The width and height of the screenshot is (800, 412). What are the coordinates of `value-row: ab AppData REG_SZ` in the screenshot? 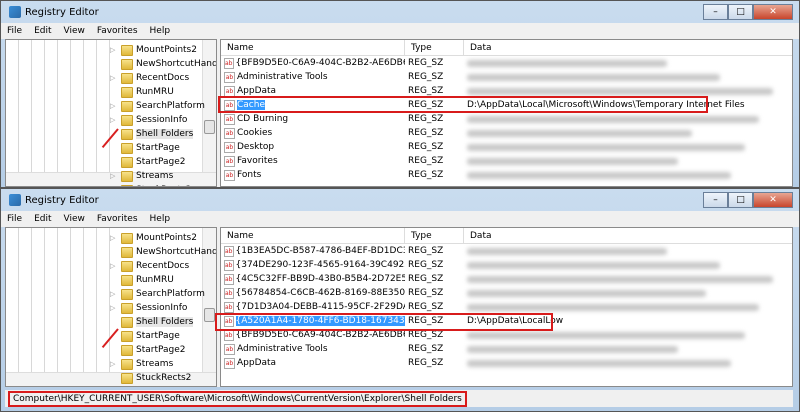 It's located at (506, 363).